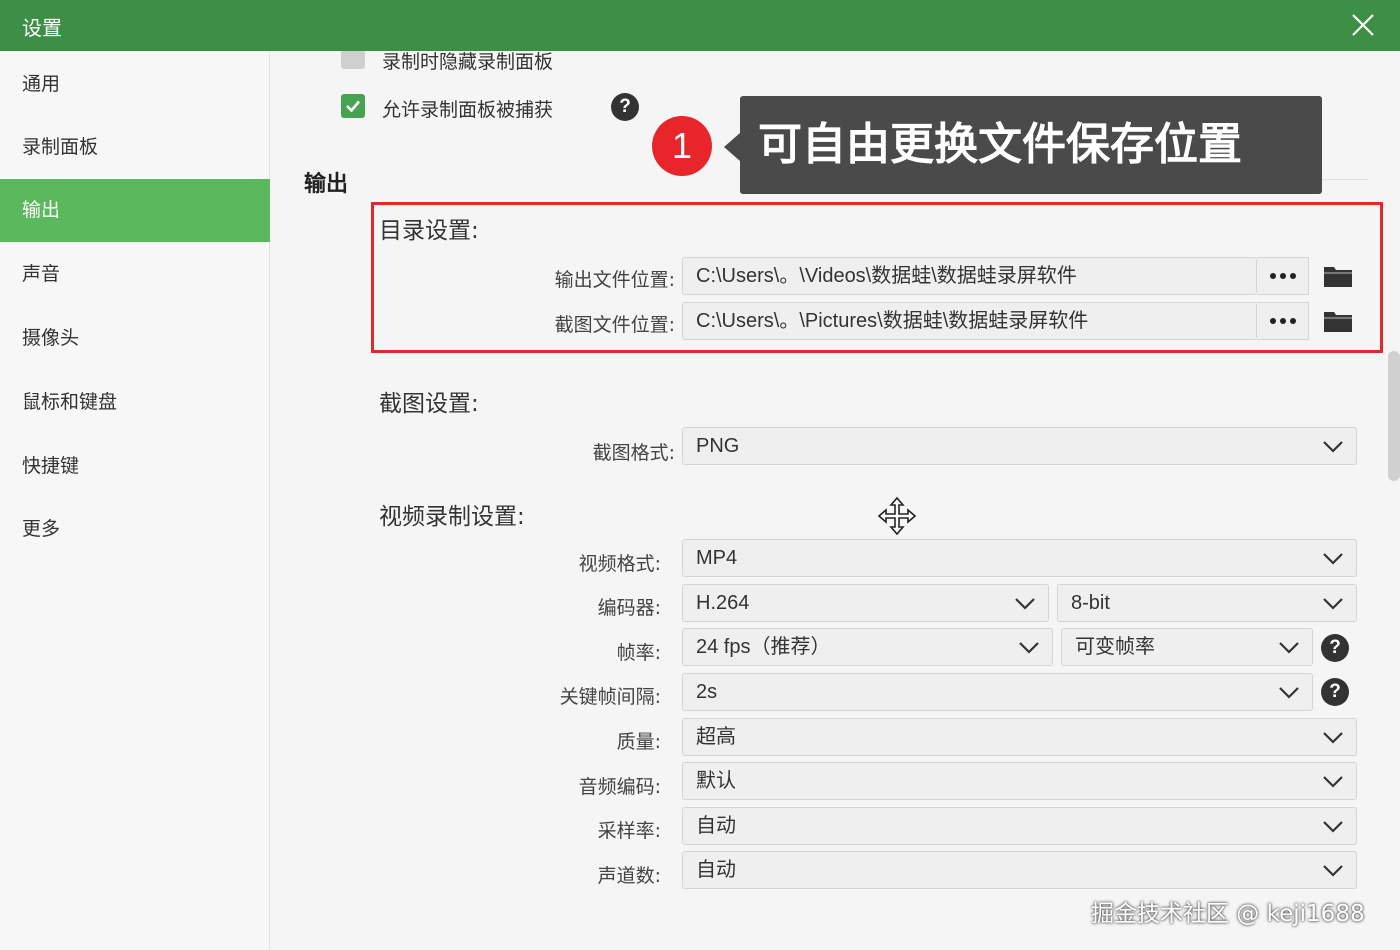 The image size is (1400, 950). What do you see at coordinates (969, 321) in the screenshot?
I see `screenshot-path-field: C:\Users\。\Pictures\数据蛙\数据蛙录屏软件` at bounding box center [969, 321].